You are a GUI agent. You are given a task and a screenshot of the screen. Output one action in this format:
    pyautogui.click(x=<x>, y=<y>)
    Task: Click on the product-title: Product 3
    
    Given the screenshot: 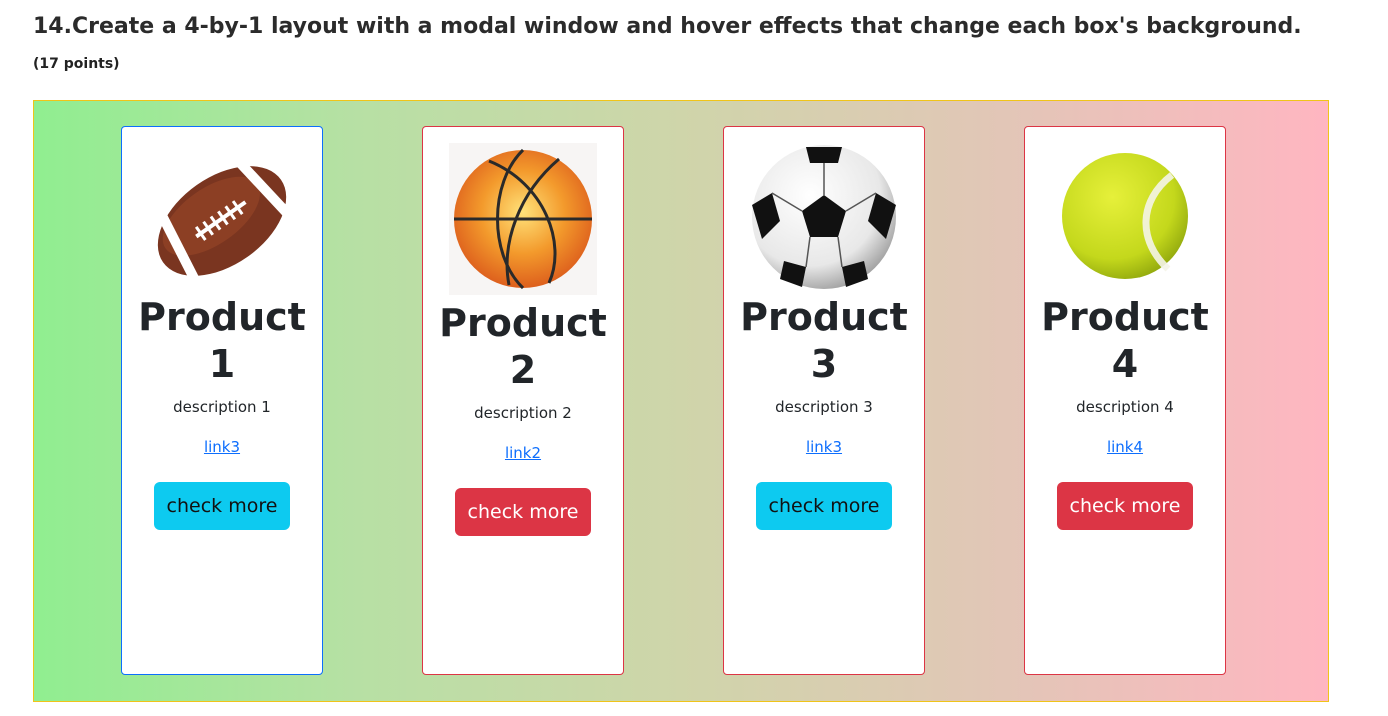 What is the action you would take?
    pyautogui.click(x=824, y=341)
    